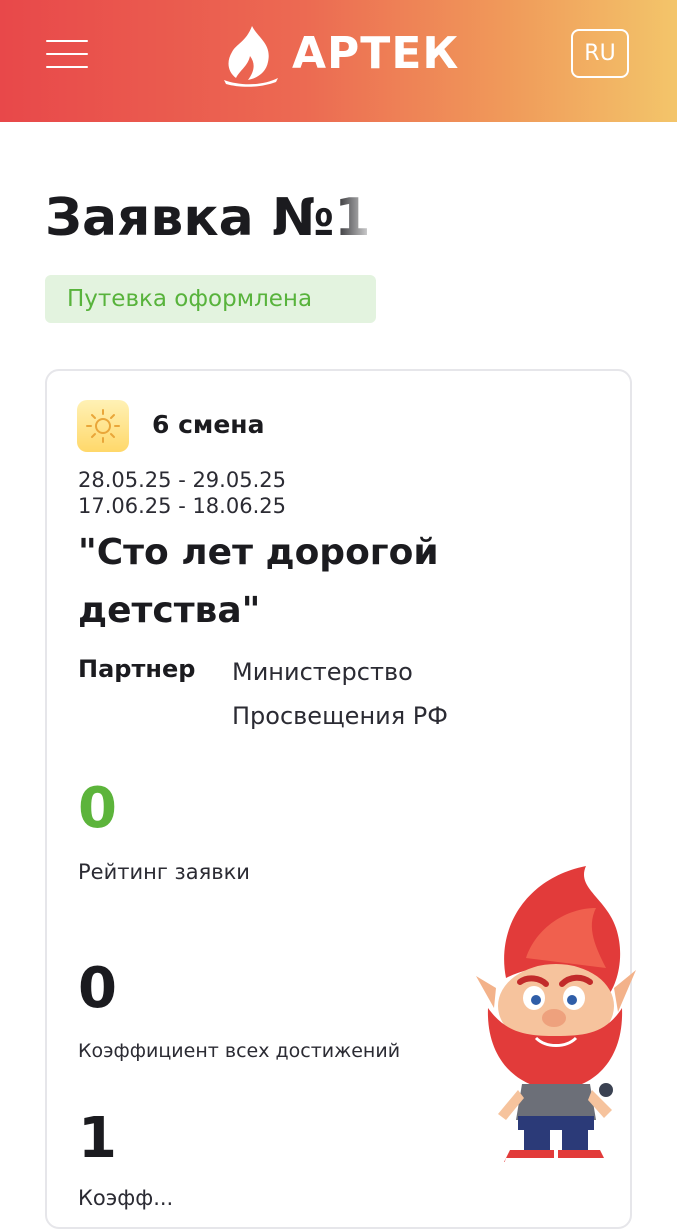 This screenshot has height=1229, width=677. Describe the element at coordinates (68, 56) in the screenshot. I see `hamburger-menu-icon` at that location.